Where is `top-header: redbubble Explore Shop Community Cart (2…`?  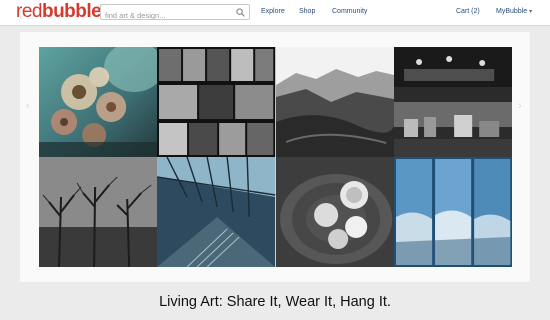
top-header: redbubble Explore Shop Community Cart (2… is located at coordinates (275, 13).